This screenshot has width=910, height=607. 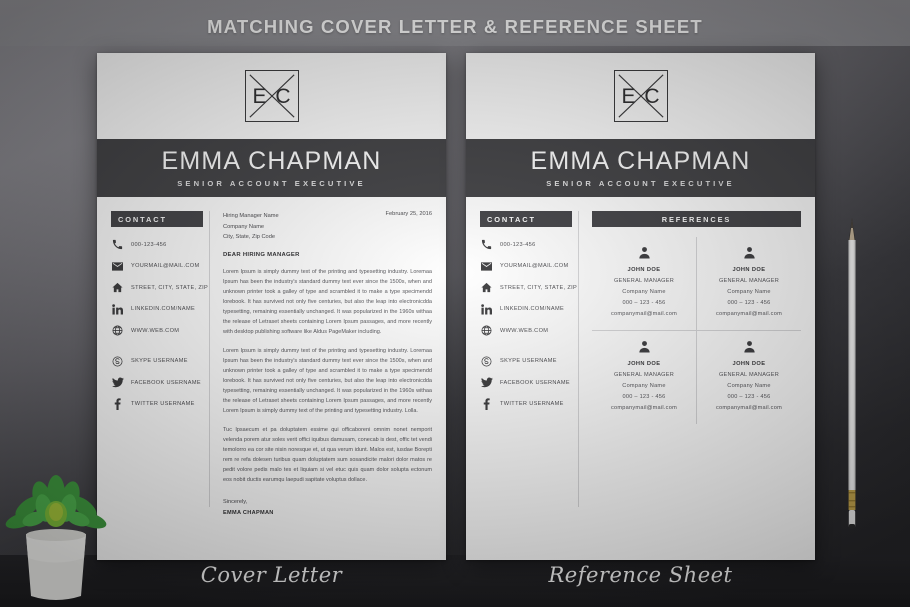 I want to click on contact-item-skype-ref: SKYPE USERNAME, so click(x=526, y=361).